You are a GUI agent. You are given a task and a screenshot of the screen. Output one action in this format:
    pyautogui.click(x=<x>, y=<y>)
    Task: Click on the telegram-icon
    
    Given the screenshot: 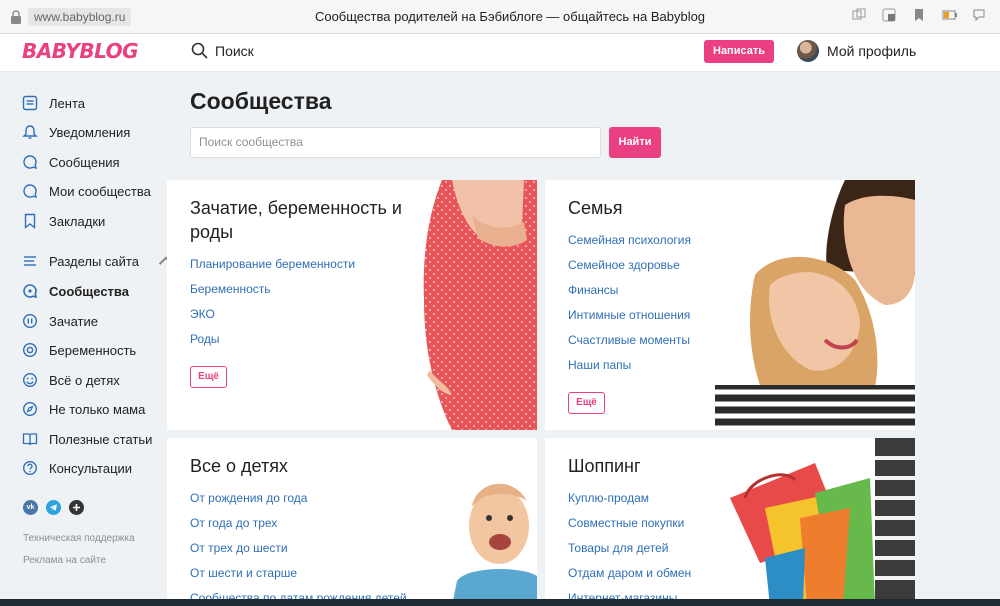 What is the action you would take?
    pyautogui.click(x=53, y=507)
    